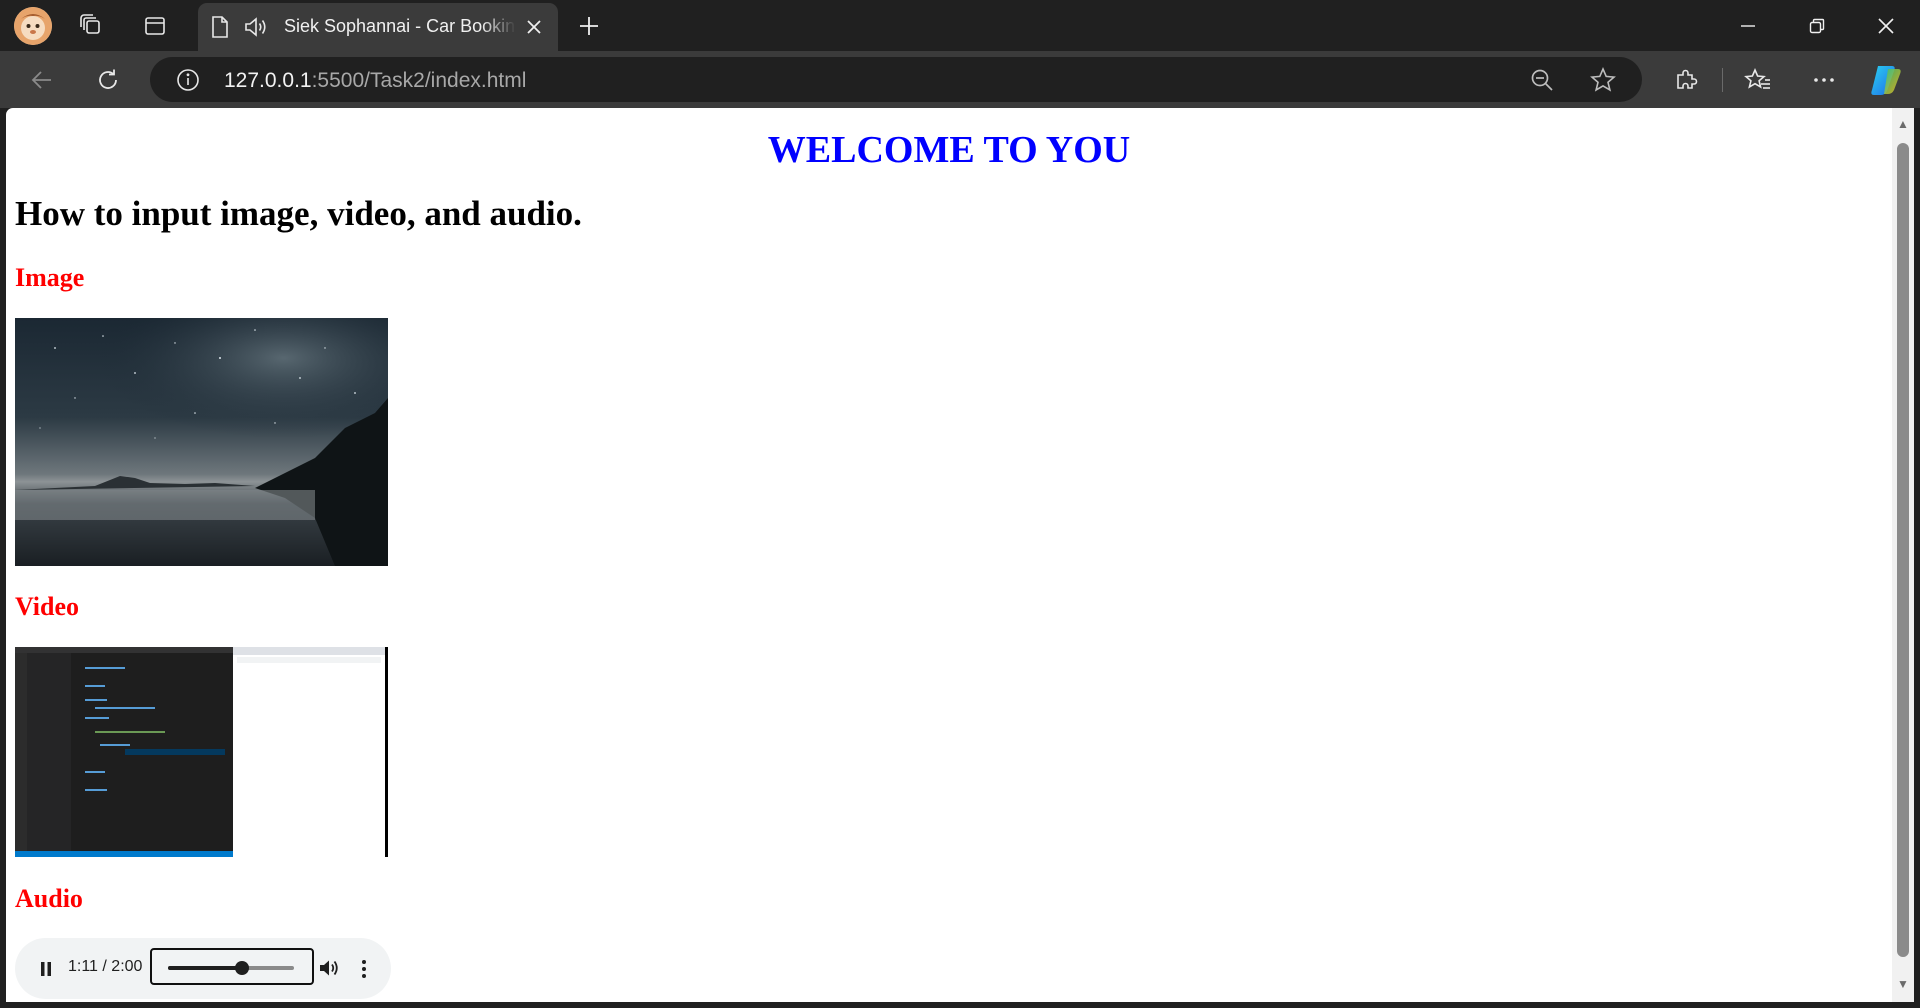 This screenshot has width=1920, height=1008. What do you see at coordinates (49, 898) in the screenshot?
I see `audio-section-heading: Audio` at bounding box center [49, 898].